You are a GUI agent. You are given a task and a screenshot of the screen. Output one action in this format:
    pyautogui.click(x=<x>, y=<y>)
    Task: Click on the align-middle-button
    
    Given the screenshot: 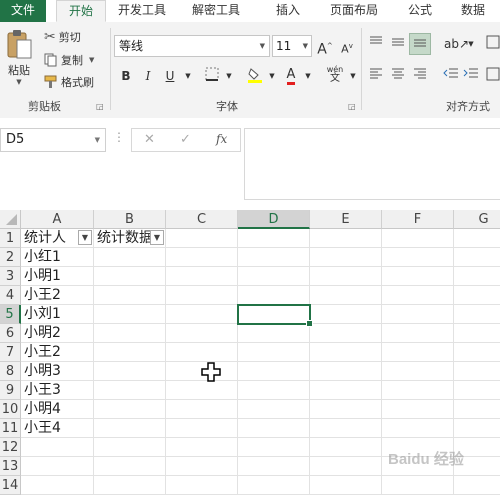 What is the action you would take?
    pyautogui.click(x=398, y=44)
    